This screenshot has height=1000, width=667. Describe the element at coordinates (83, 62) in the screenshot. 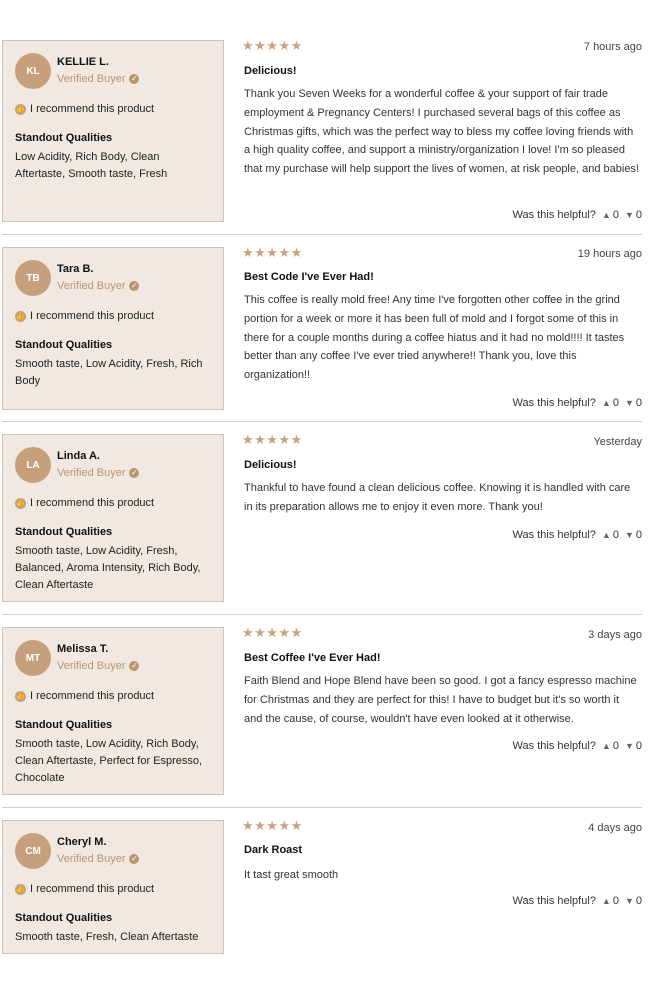

I see `reviewer-name: KELLIE L.` at that location.